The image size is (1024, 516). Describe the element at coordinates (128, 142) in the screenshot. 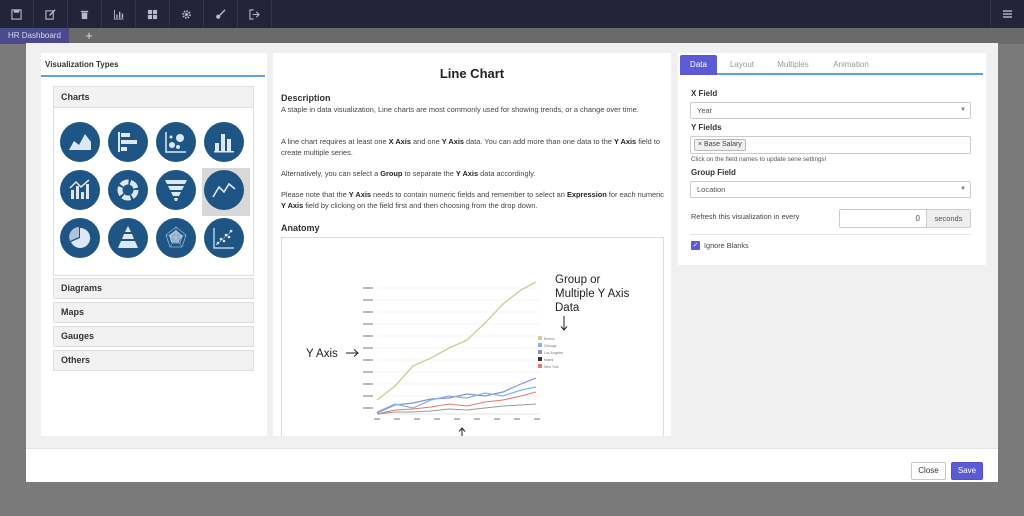

I see `horizontal-bar-chart-icon` at that location.